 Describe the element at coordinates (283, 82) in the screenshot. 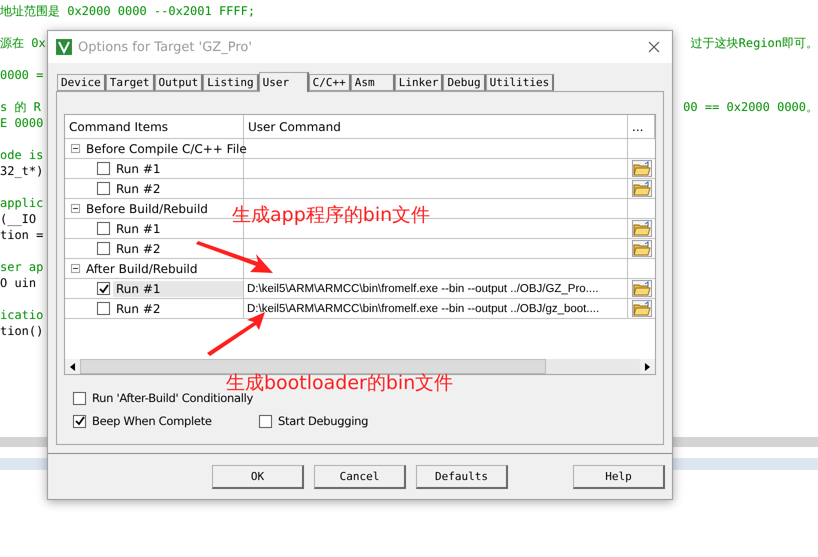

I see `tab: User` at that location.